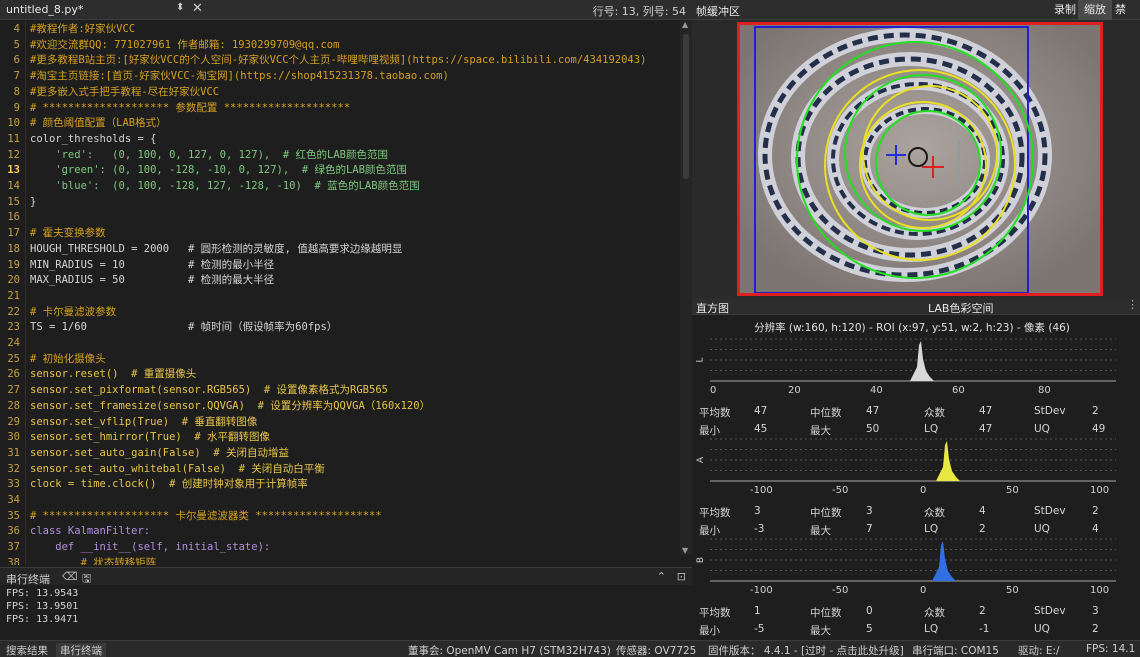 This screenshot has width=1140, height=657. Describe the element at coordinates (1124, 18) in the screenshot. I see `disable-button: 禁用` at that location.